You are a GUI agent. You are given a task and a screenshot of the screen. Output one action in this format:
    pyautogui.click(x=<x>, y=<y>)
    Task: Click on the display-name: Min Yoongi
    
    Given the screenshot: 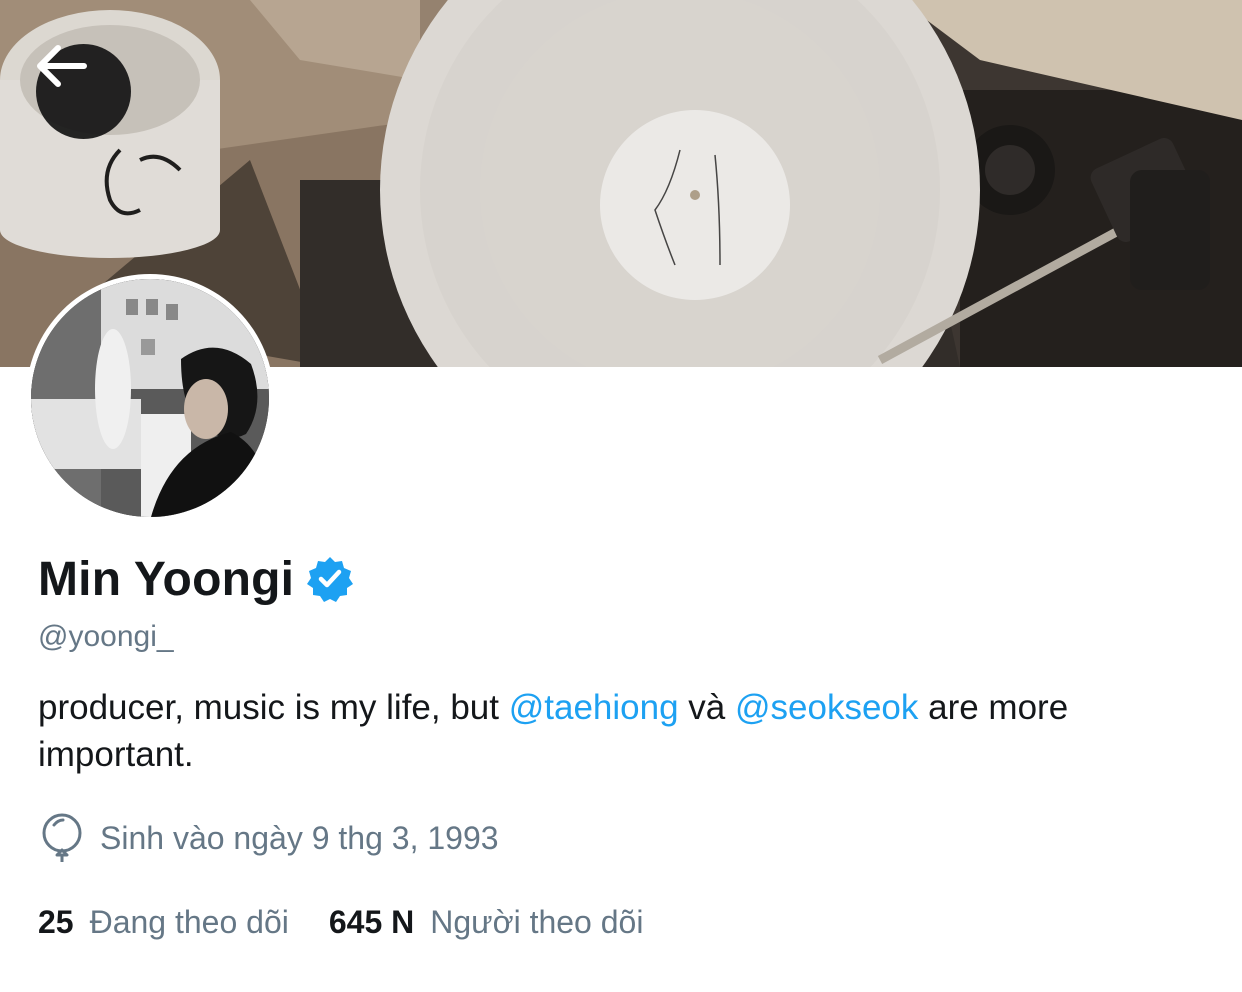 What is the action you would take?
    pyautogui.click(x=166, y=579)
    